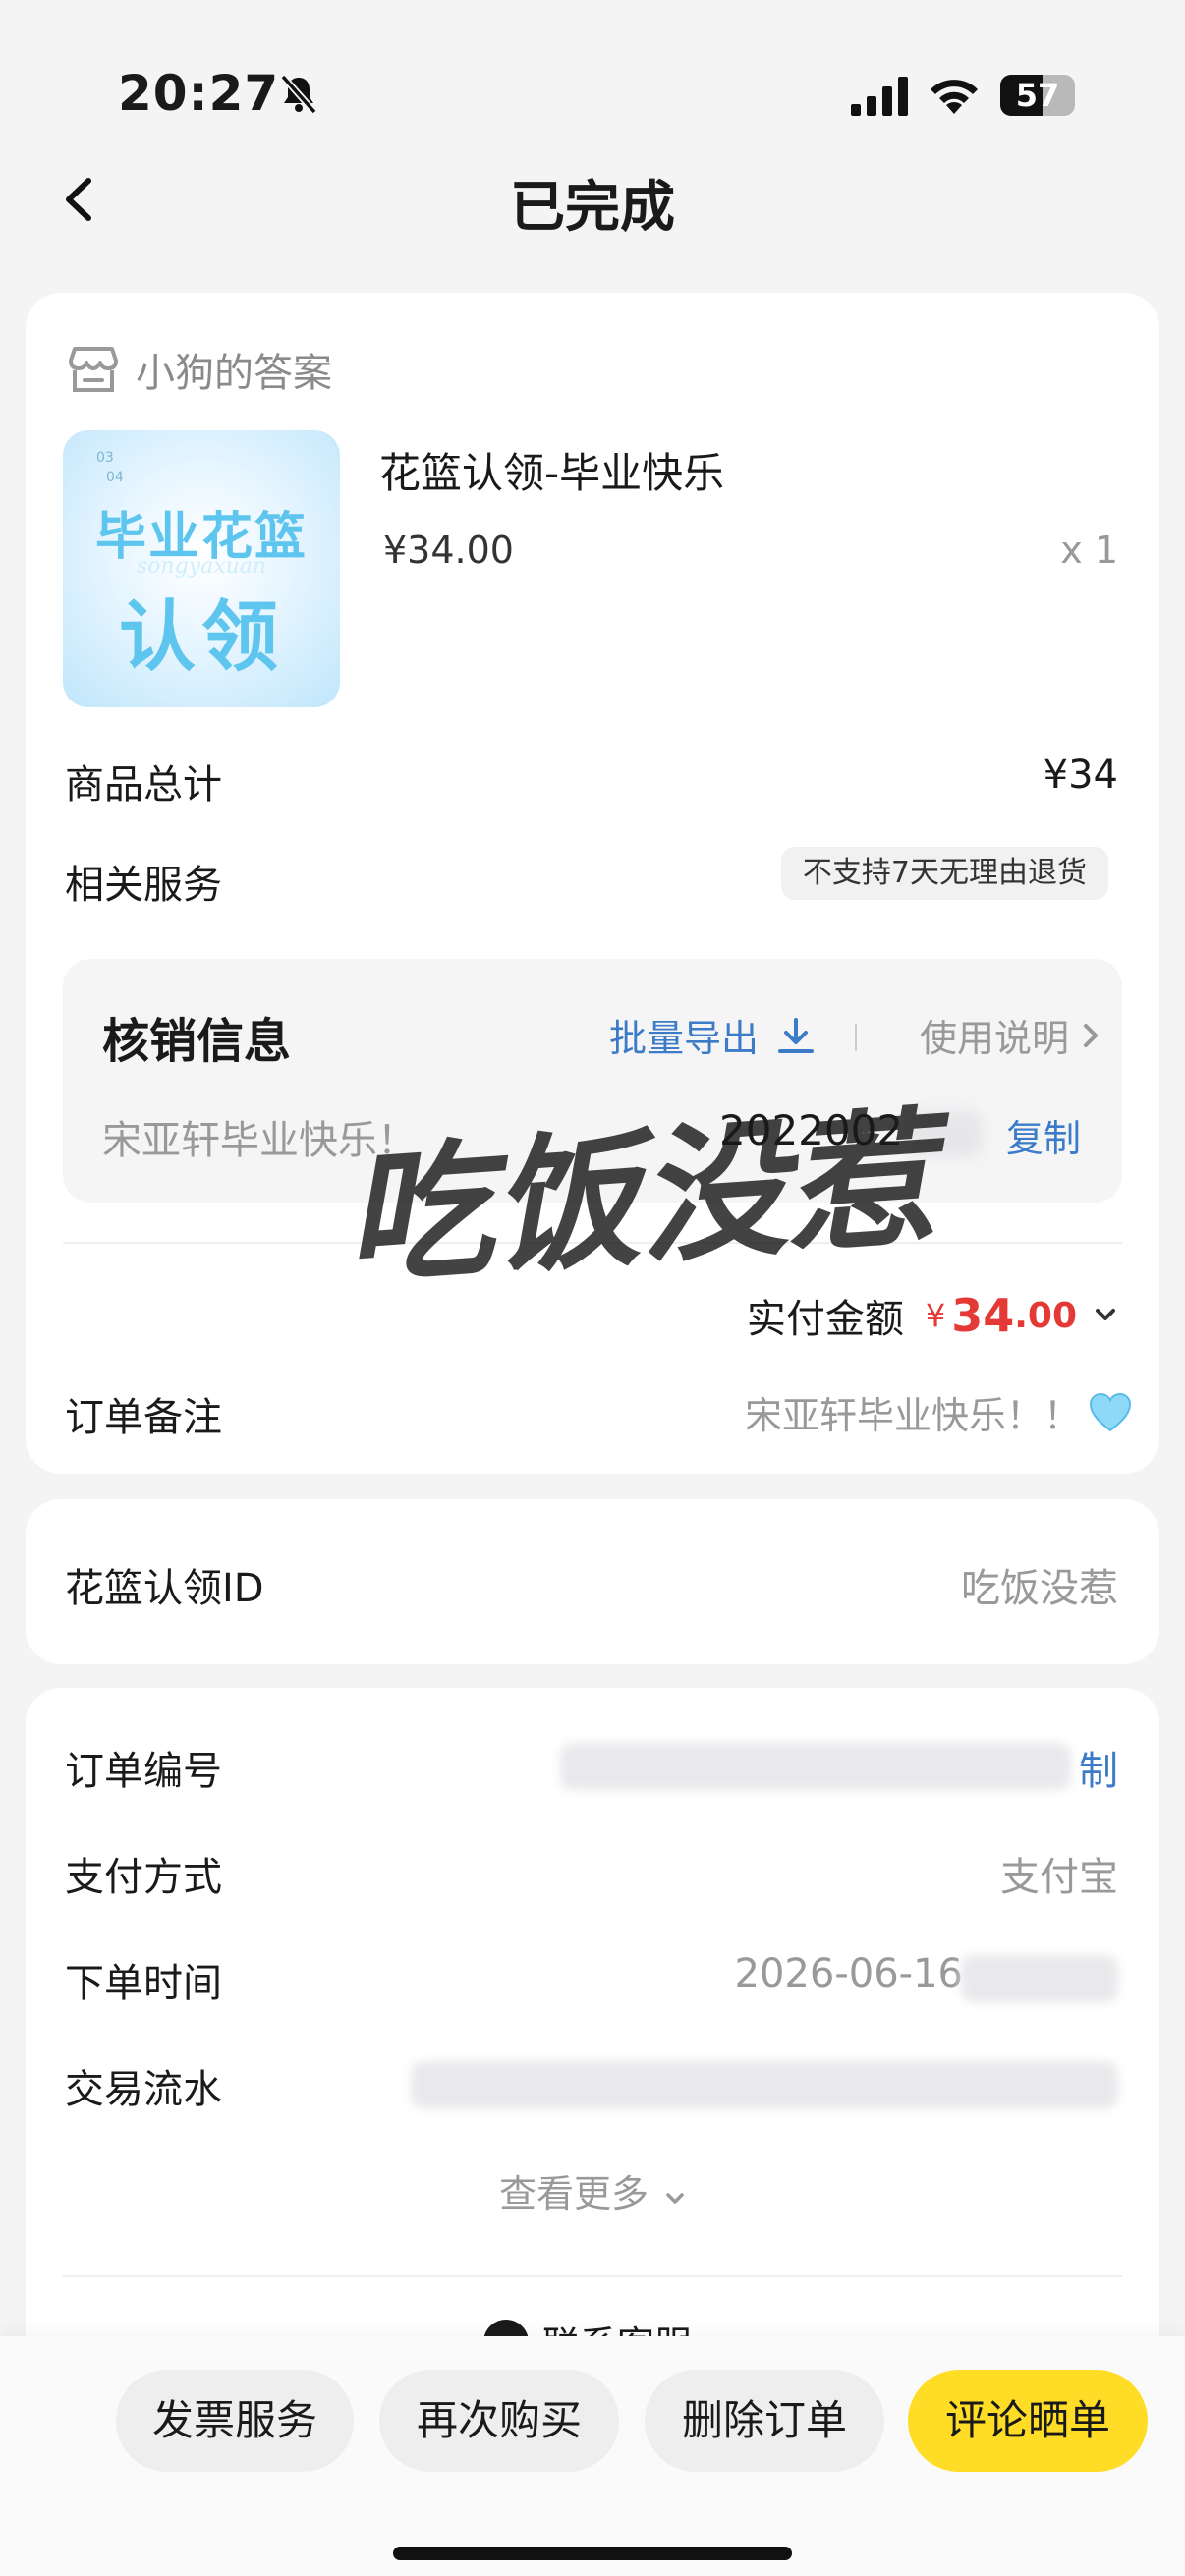 The image size is (1185, 2576). What do you see at coordinates (448, 550) in the screenshot?
I see `product-price: ¥34.00` at bounding box center [448, 550].